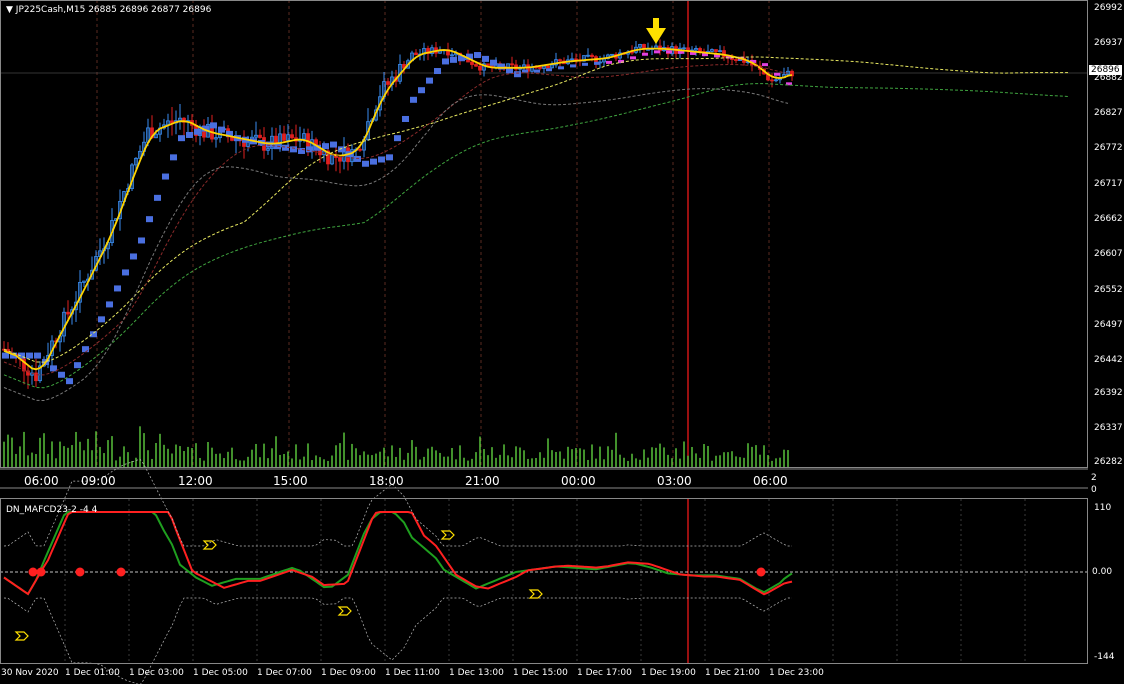 The width and height of the screenshot is (1124, 684). Describe the element at coordinates (1104, 657) in the screenshot. I see `indicator-axis-min: -144` at that location.